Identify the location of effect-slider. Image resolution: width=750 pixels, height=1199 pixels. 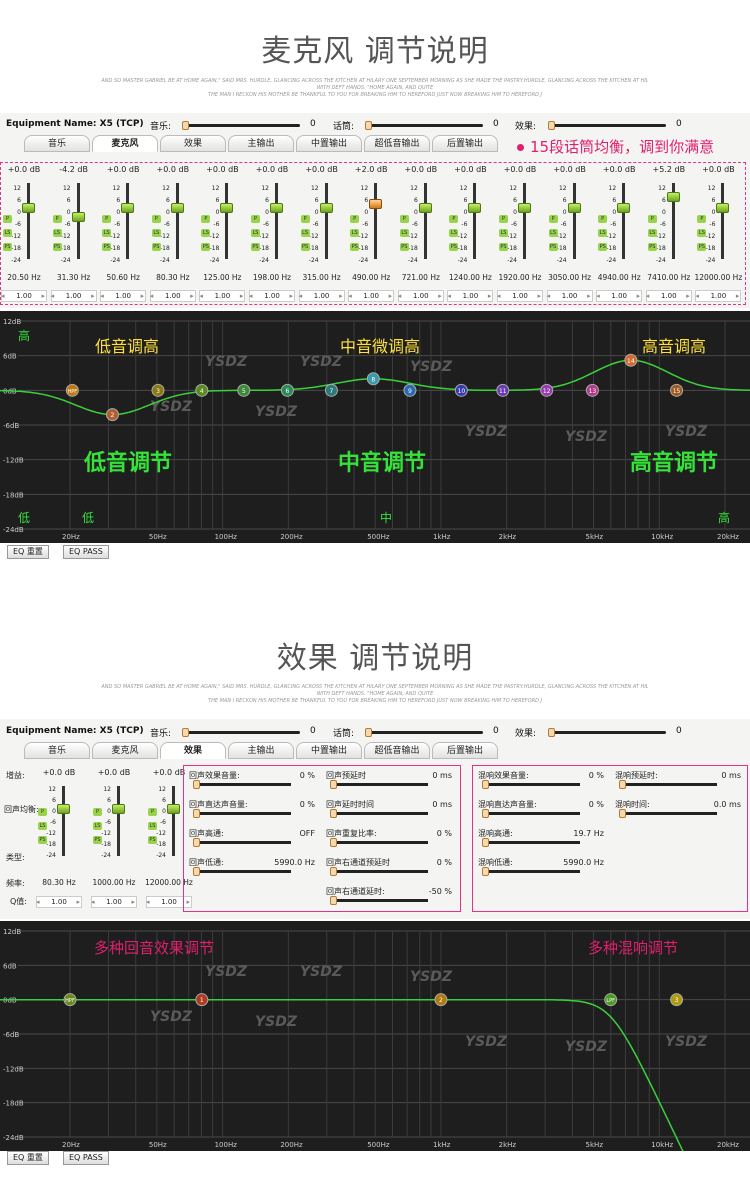
(607, 125).